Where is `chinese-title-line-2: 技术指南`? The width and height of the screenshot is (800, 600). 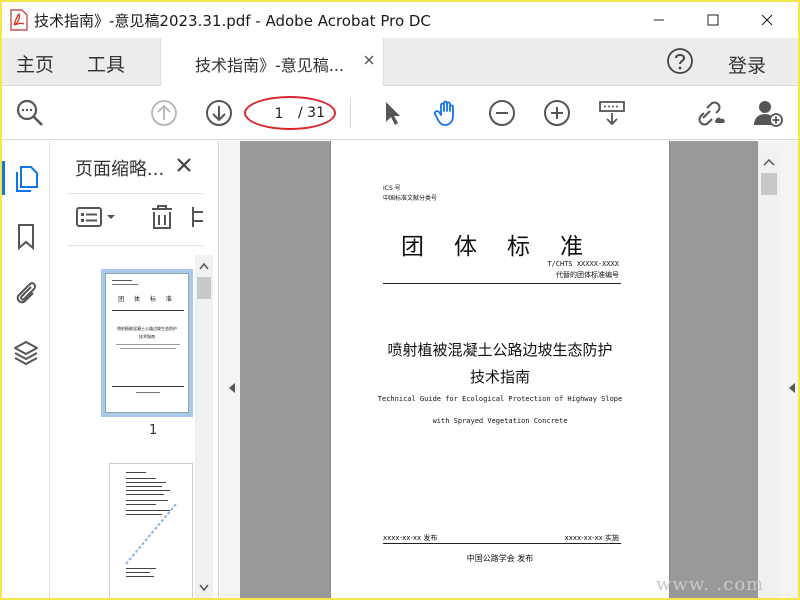
chinese-title-line-2: 技术指南 is located at coordinates (499, 377).